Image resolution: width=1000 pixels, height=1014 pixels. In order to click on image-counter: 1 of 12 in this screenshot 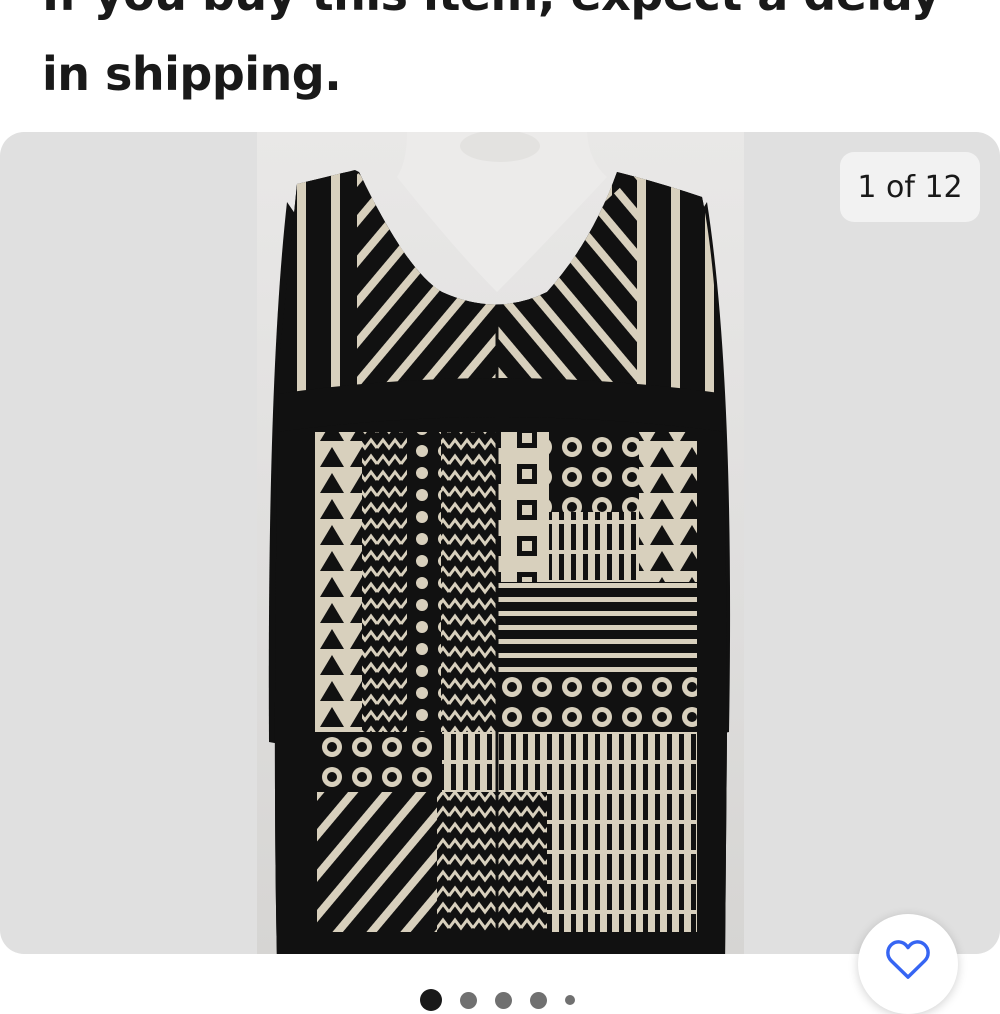, I will do `click(910, 187)`.